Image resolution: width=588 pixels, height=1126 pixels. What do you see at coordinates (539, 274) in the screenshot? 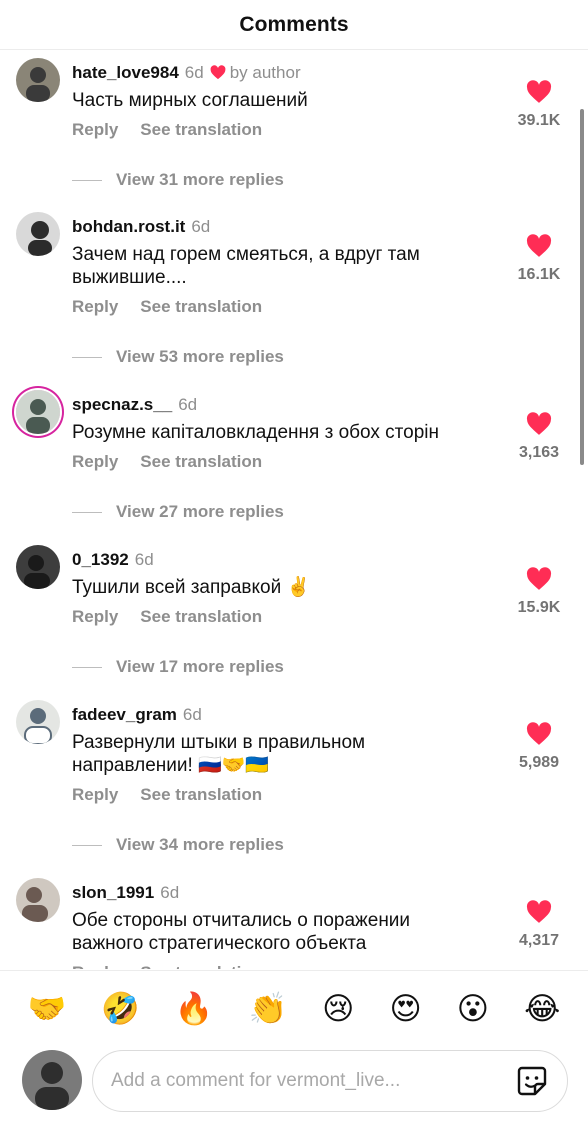
I see `like-count: 16.1K` at bounding box center [539, 274].